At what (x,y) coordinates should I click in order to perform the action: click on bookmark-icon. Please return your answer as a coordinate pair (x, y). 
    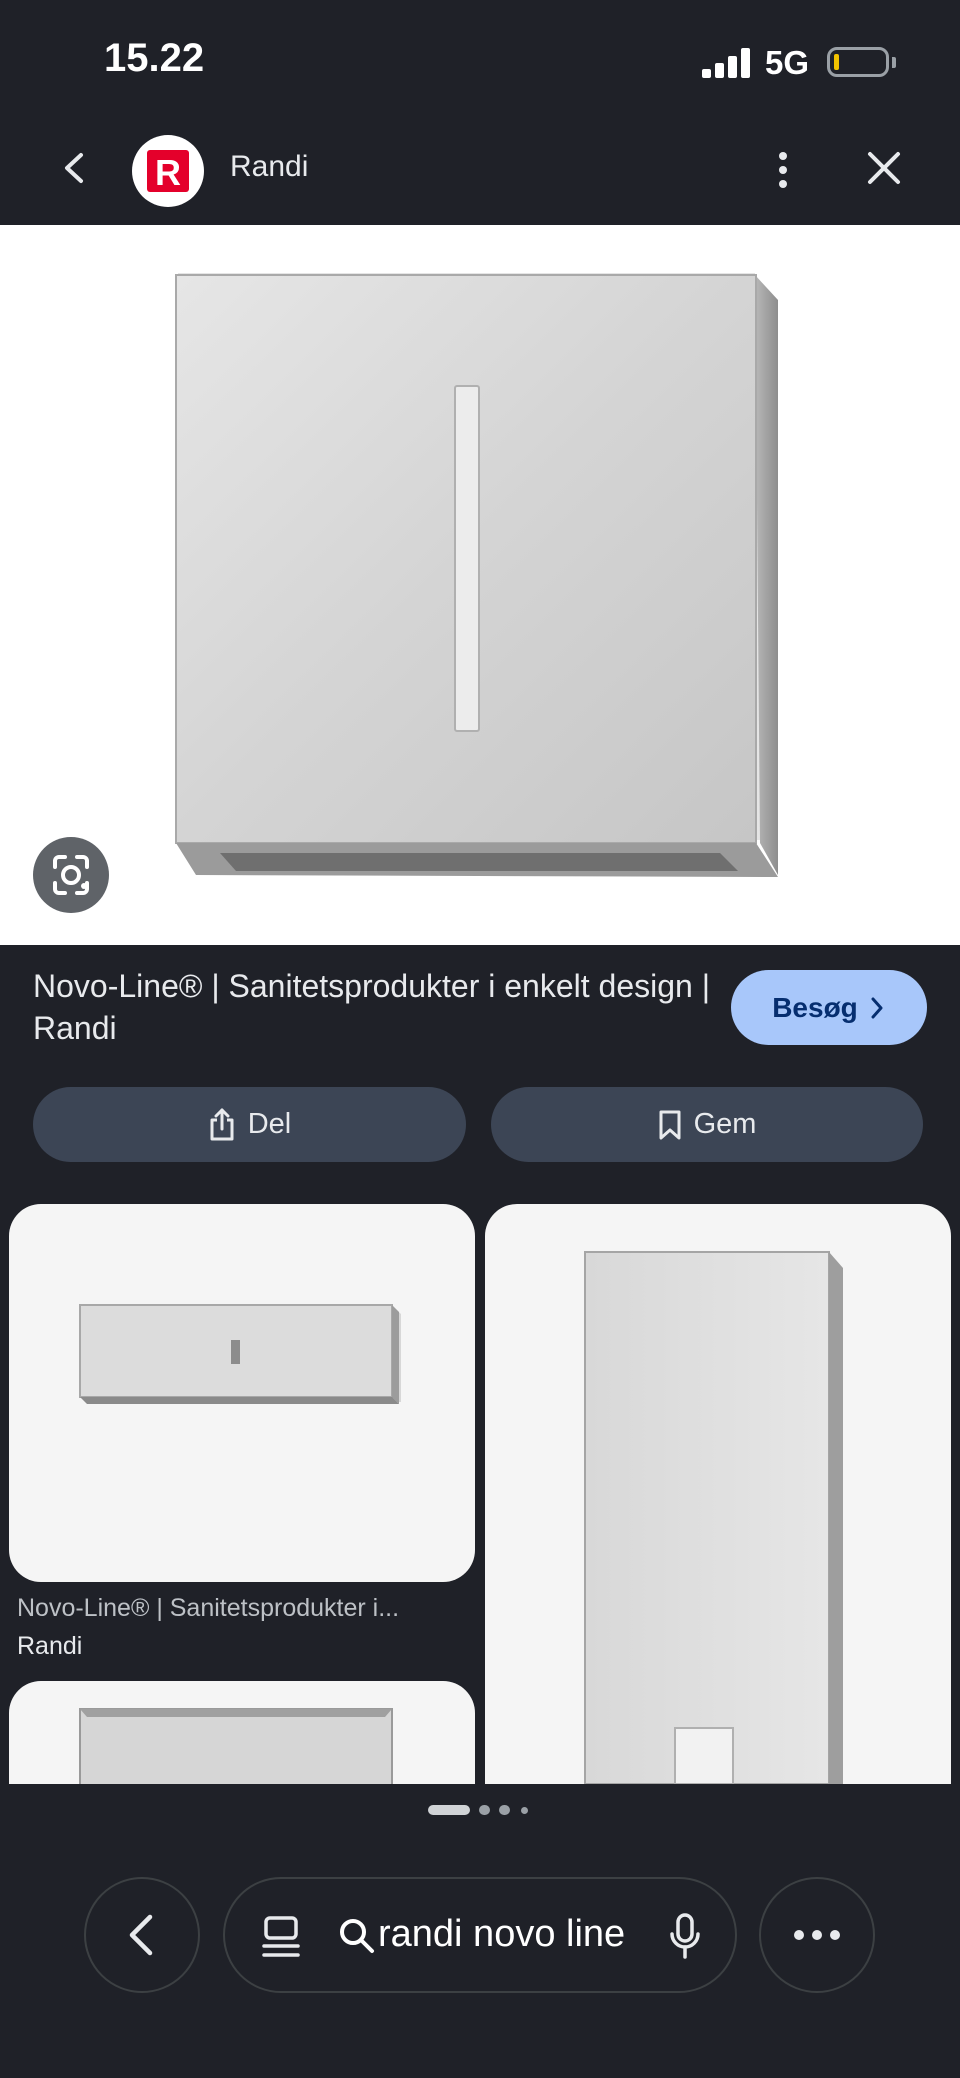
    Looking at the image, I should click on (670, 1124).